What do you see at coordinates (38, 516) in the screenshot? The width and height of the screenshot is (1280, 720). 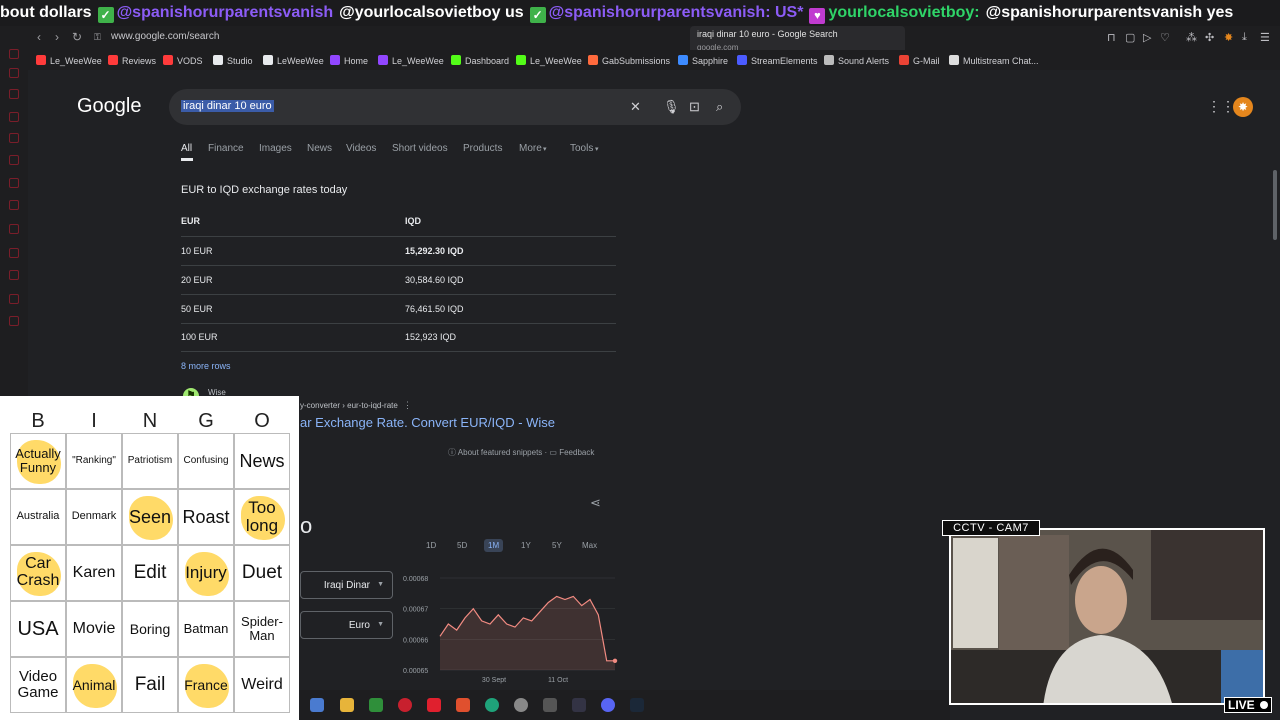 I see `bingo-cell-label: Australia` at bounding box center [38, 516].